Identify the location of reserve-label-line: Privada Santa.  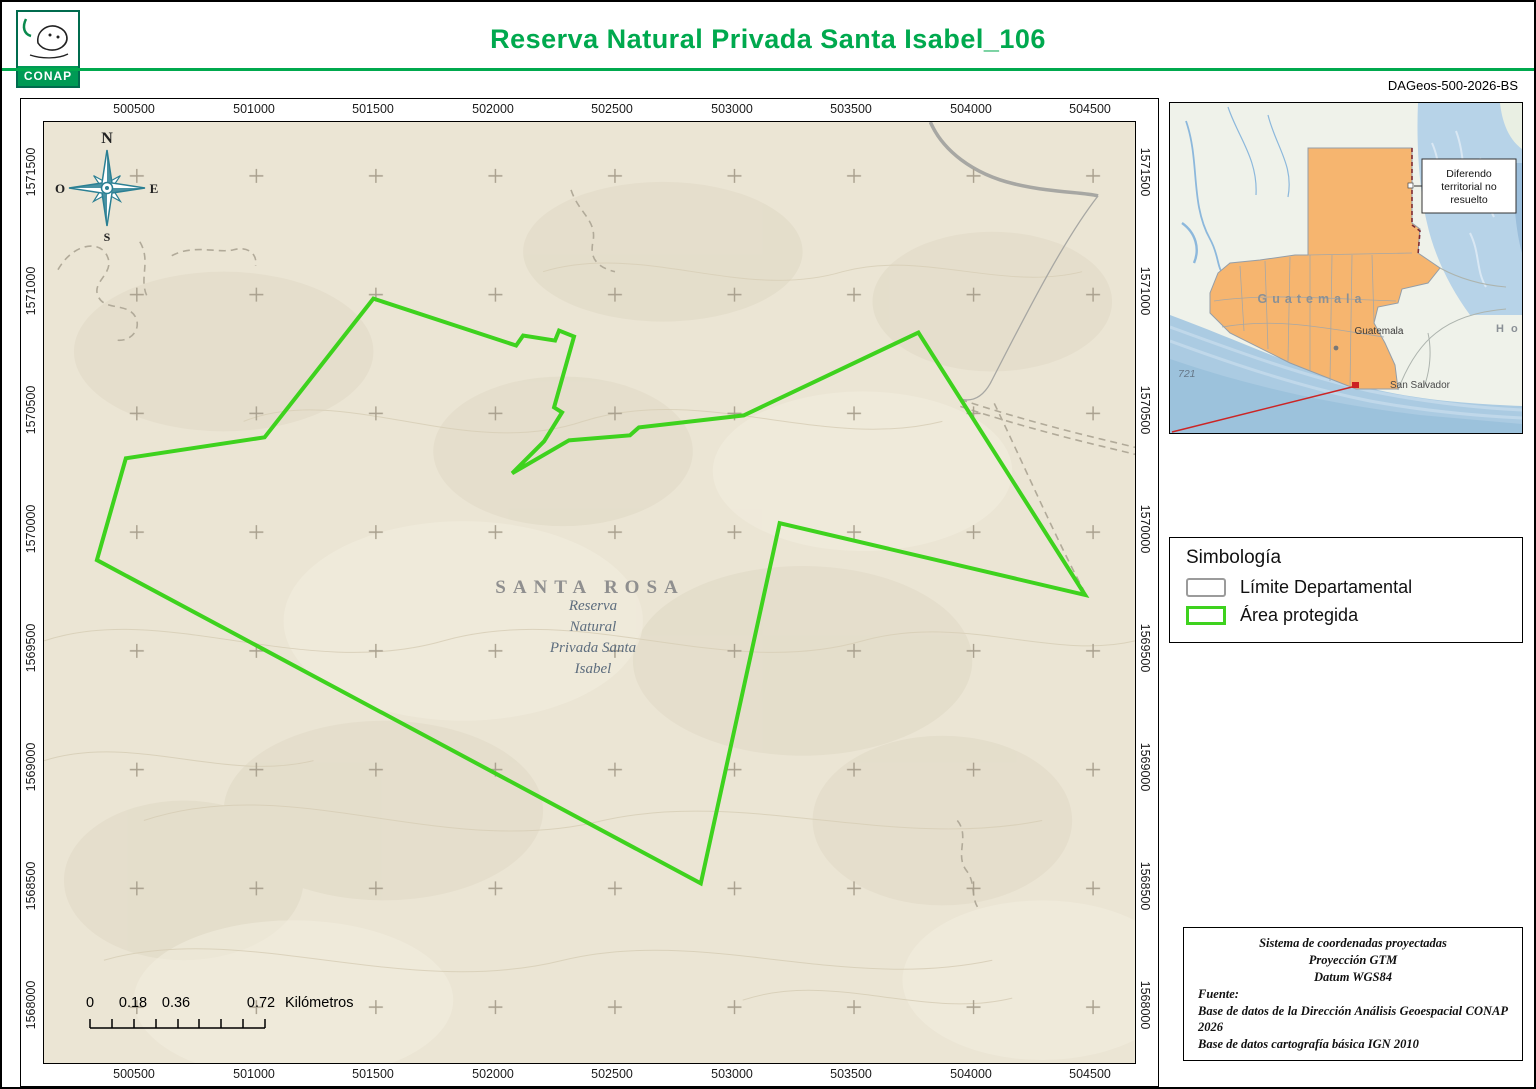
(593, 648).